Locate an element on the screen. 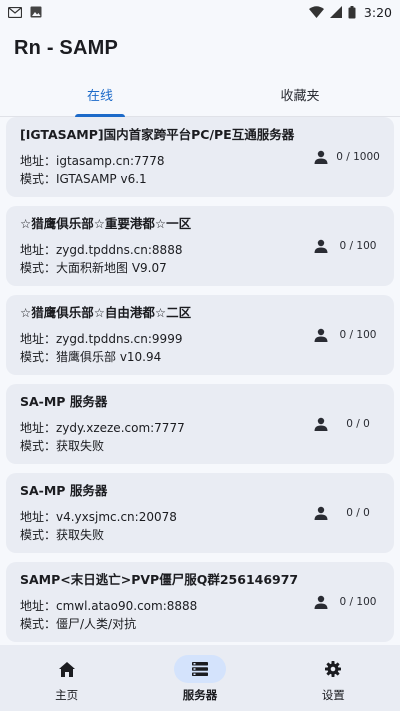 Image resolution: width=400 pixels, height=711 pixels. player-count: 0 / 1000 is located at coordinates (358, 157).